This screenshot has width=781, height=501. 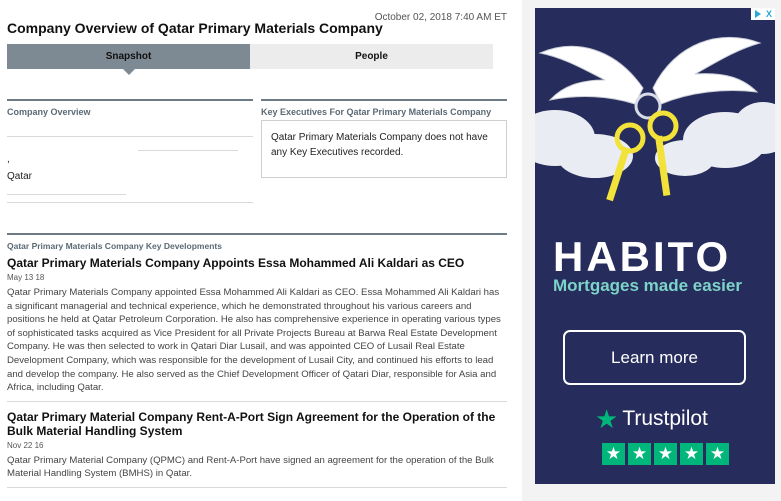 I want to click on address-line: ,, so click(x=8, y=159).